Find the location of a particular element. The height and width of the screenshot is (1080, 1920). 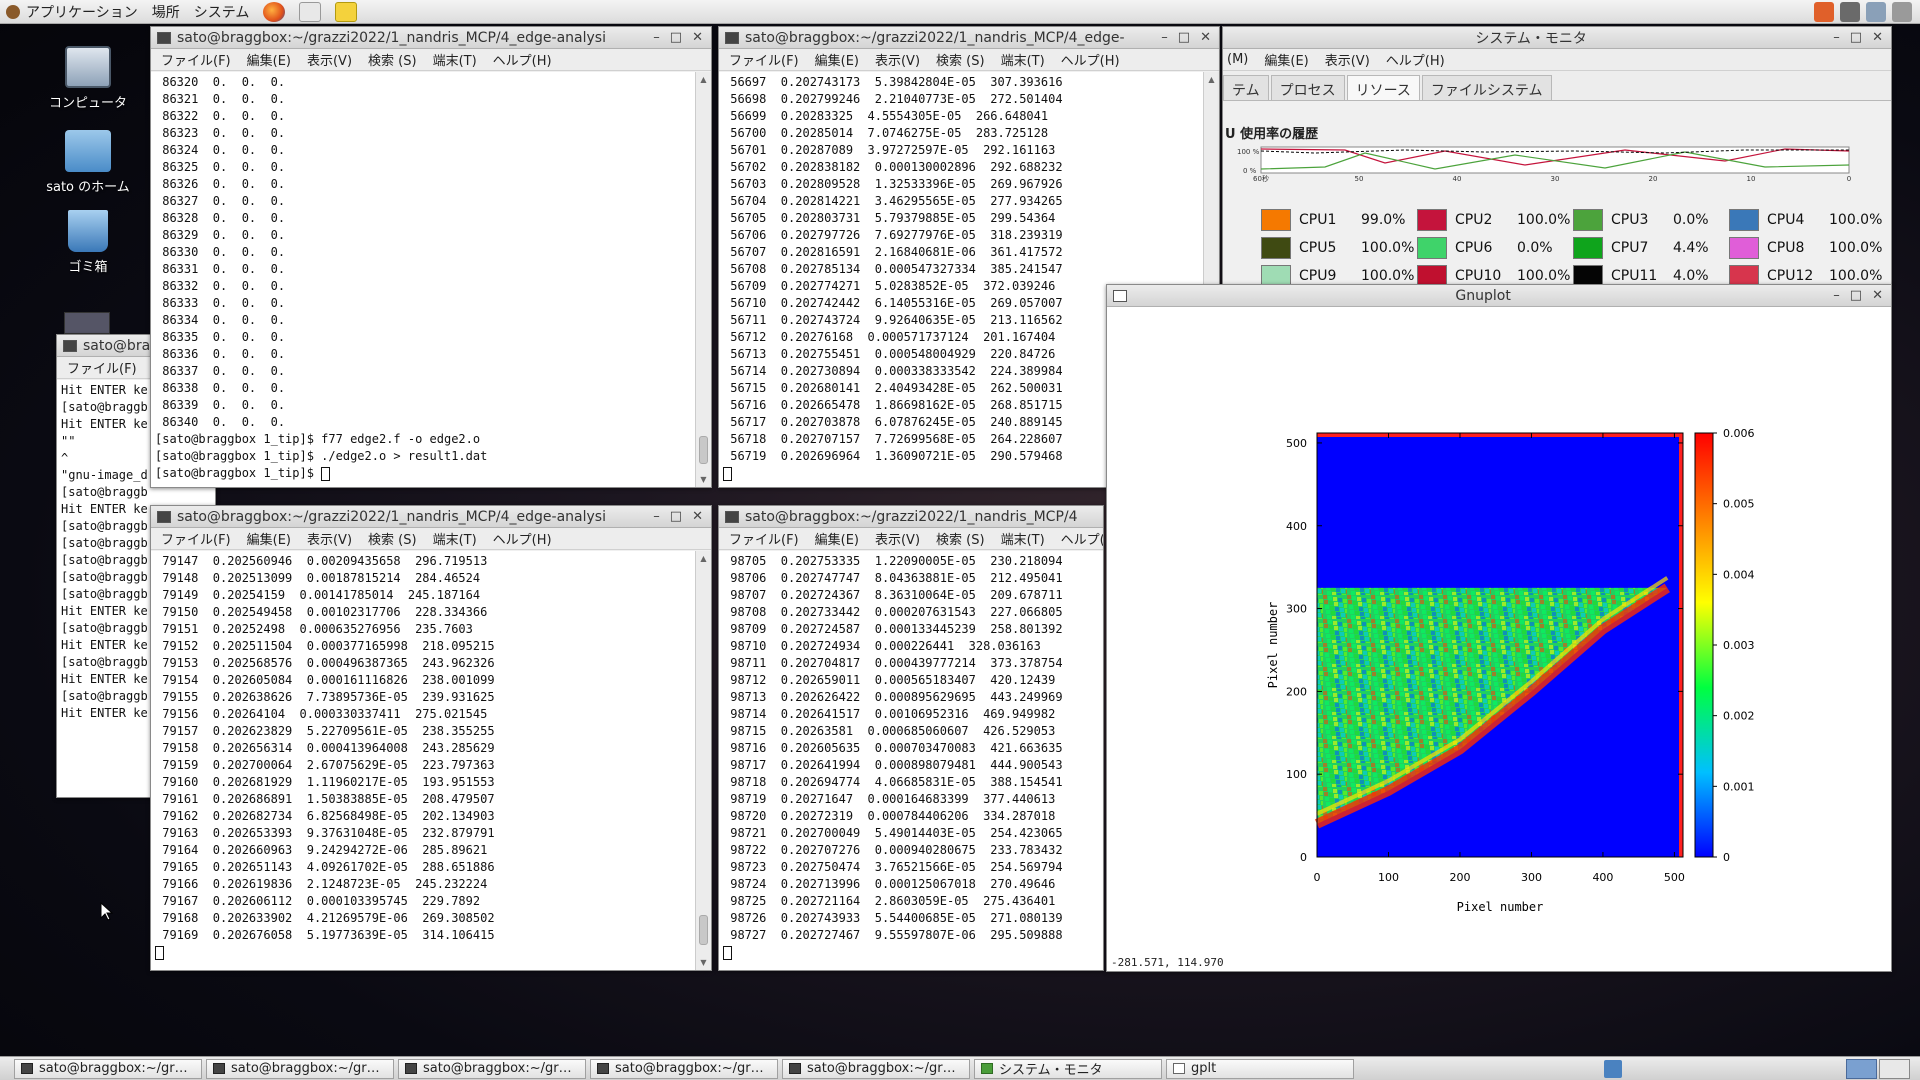

cpu-legend-item: CPU2 100.0% is located at coordinates (1495, 220).